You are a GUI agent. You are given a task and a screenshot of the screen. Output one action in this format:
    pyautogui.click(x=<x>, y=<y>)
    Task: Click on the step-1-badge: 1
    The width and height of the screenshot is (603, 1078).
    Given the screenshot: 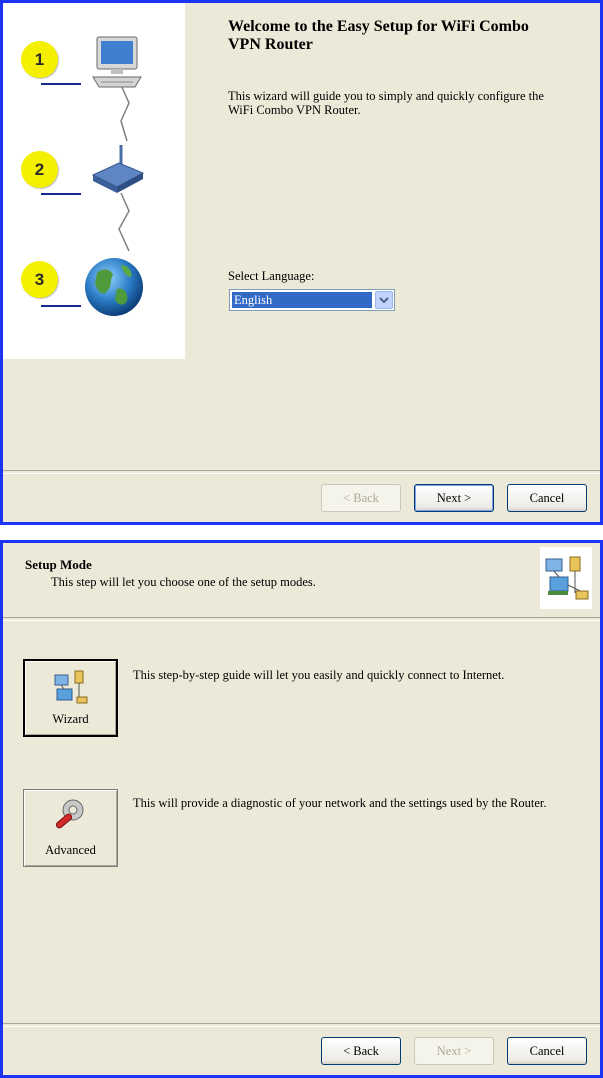 What is the action you would take?
    pyautogui.click(x=39, y=59)
    